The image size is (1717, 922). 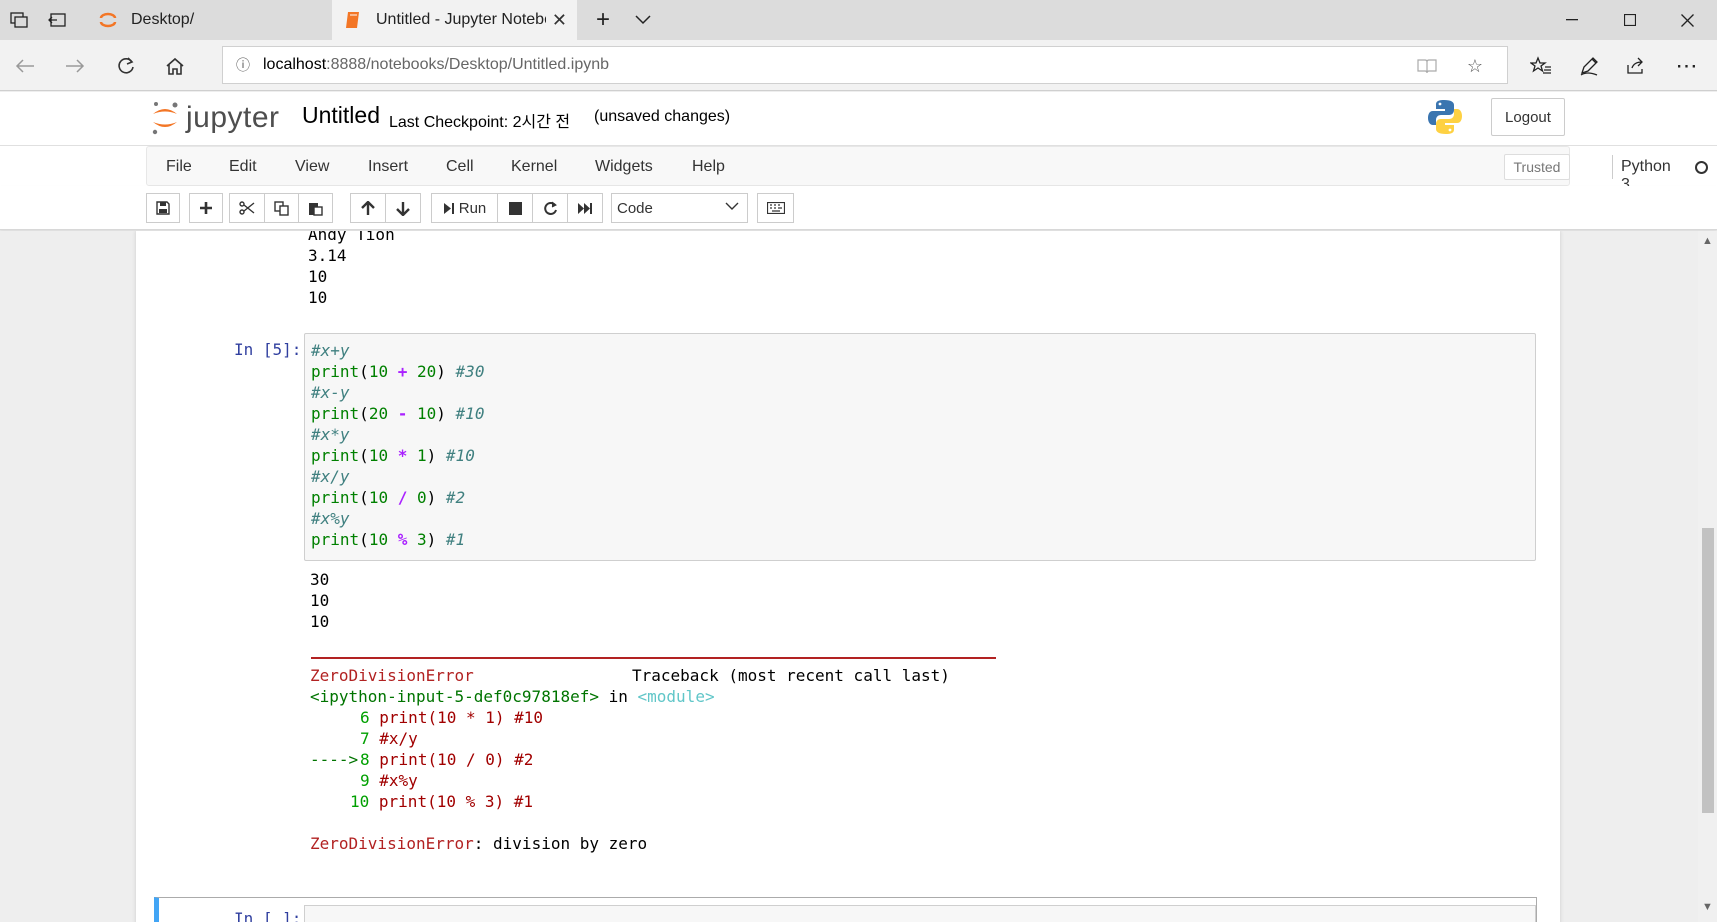 I want to click on next-cell-input, so click(x=920, y=913).